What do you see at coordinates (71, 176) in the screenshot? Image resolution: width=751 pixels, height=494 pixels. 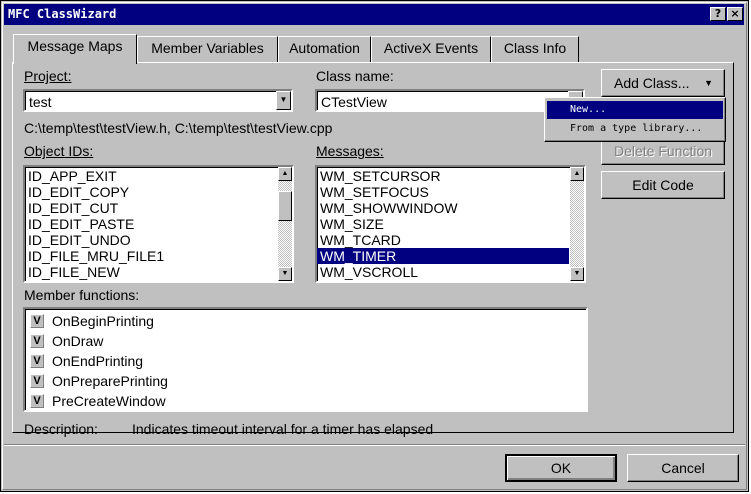 I see `list-item: ID_APP_EXIT` at bounding box center [71, 176].